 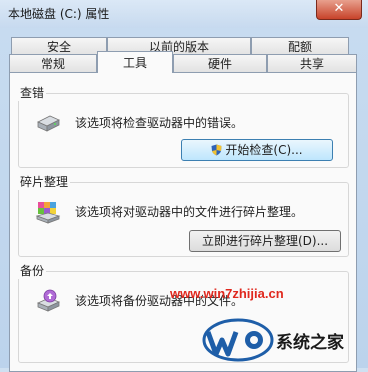 I want to click on tab-security: 安全, so click(x=59, y=46).